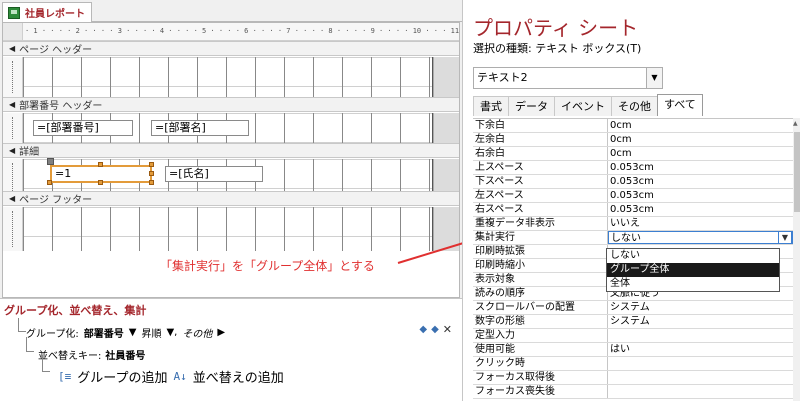 The width and height of the screenshot is (800, 401). I want to click on property-name: 数字の形態, so click(540, 321).